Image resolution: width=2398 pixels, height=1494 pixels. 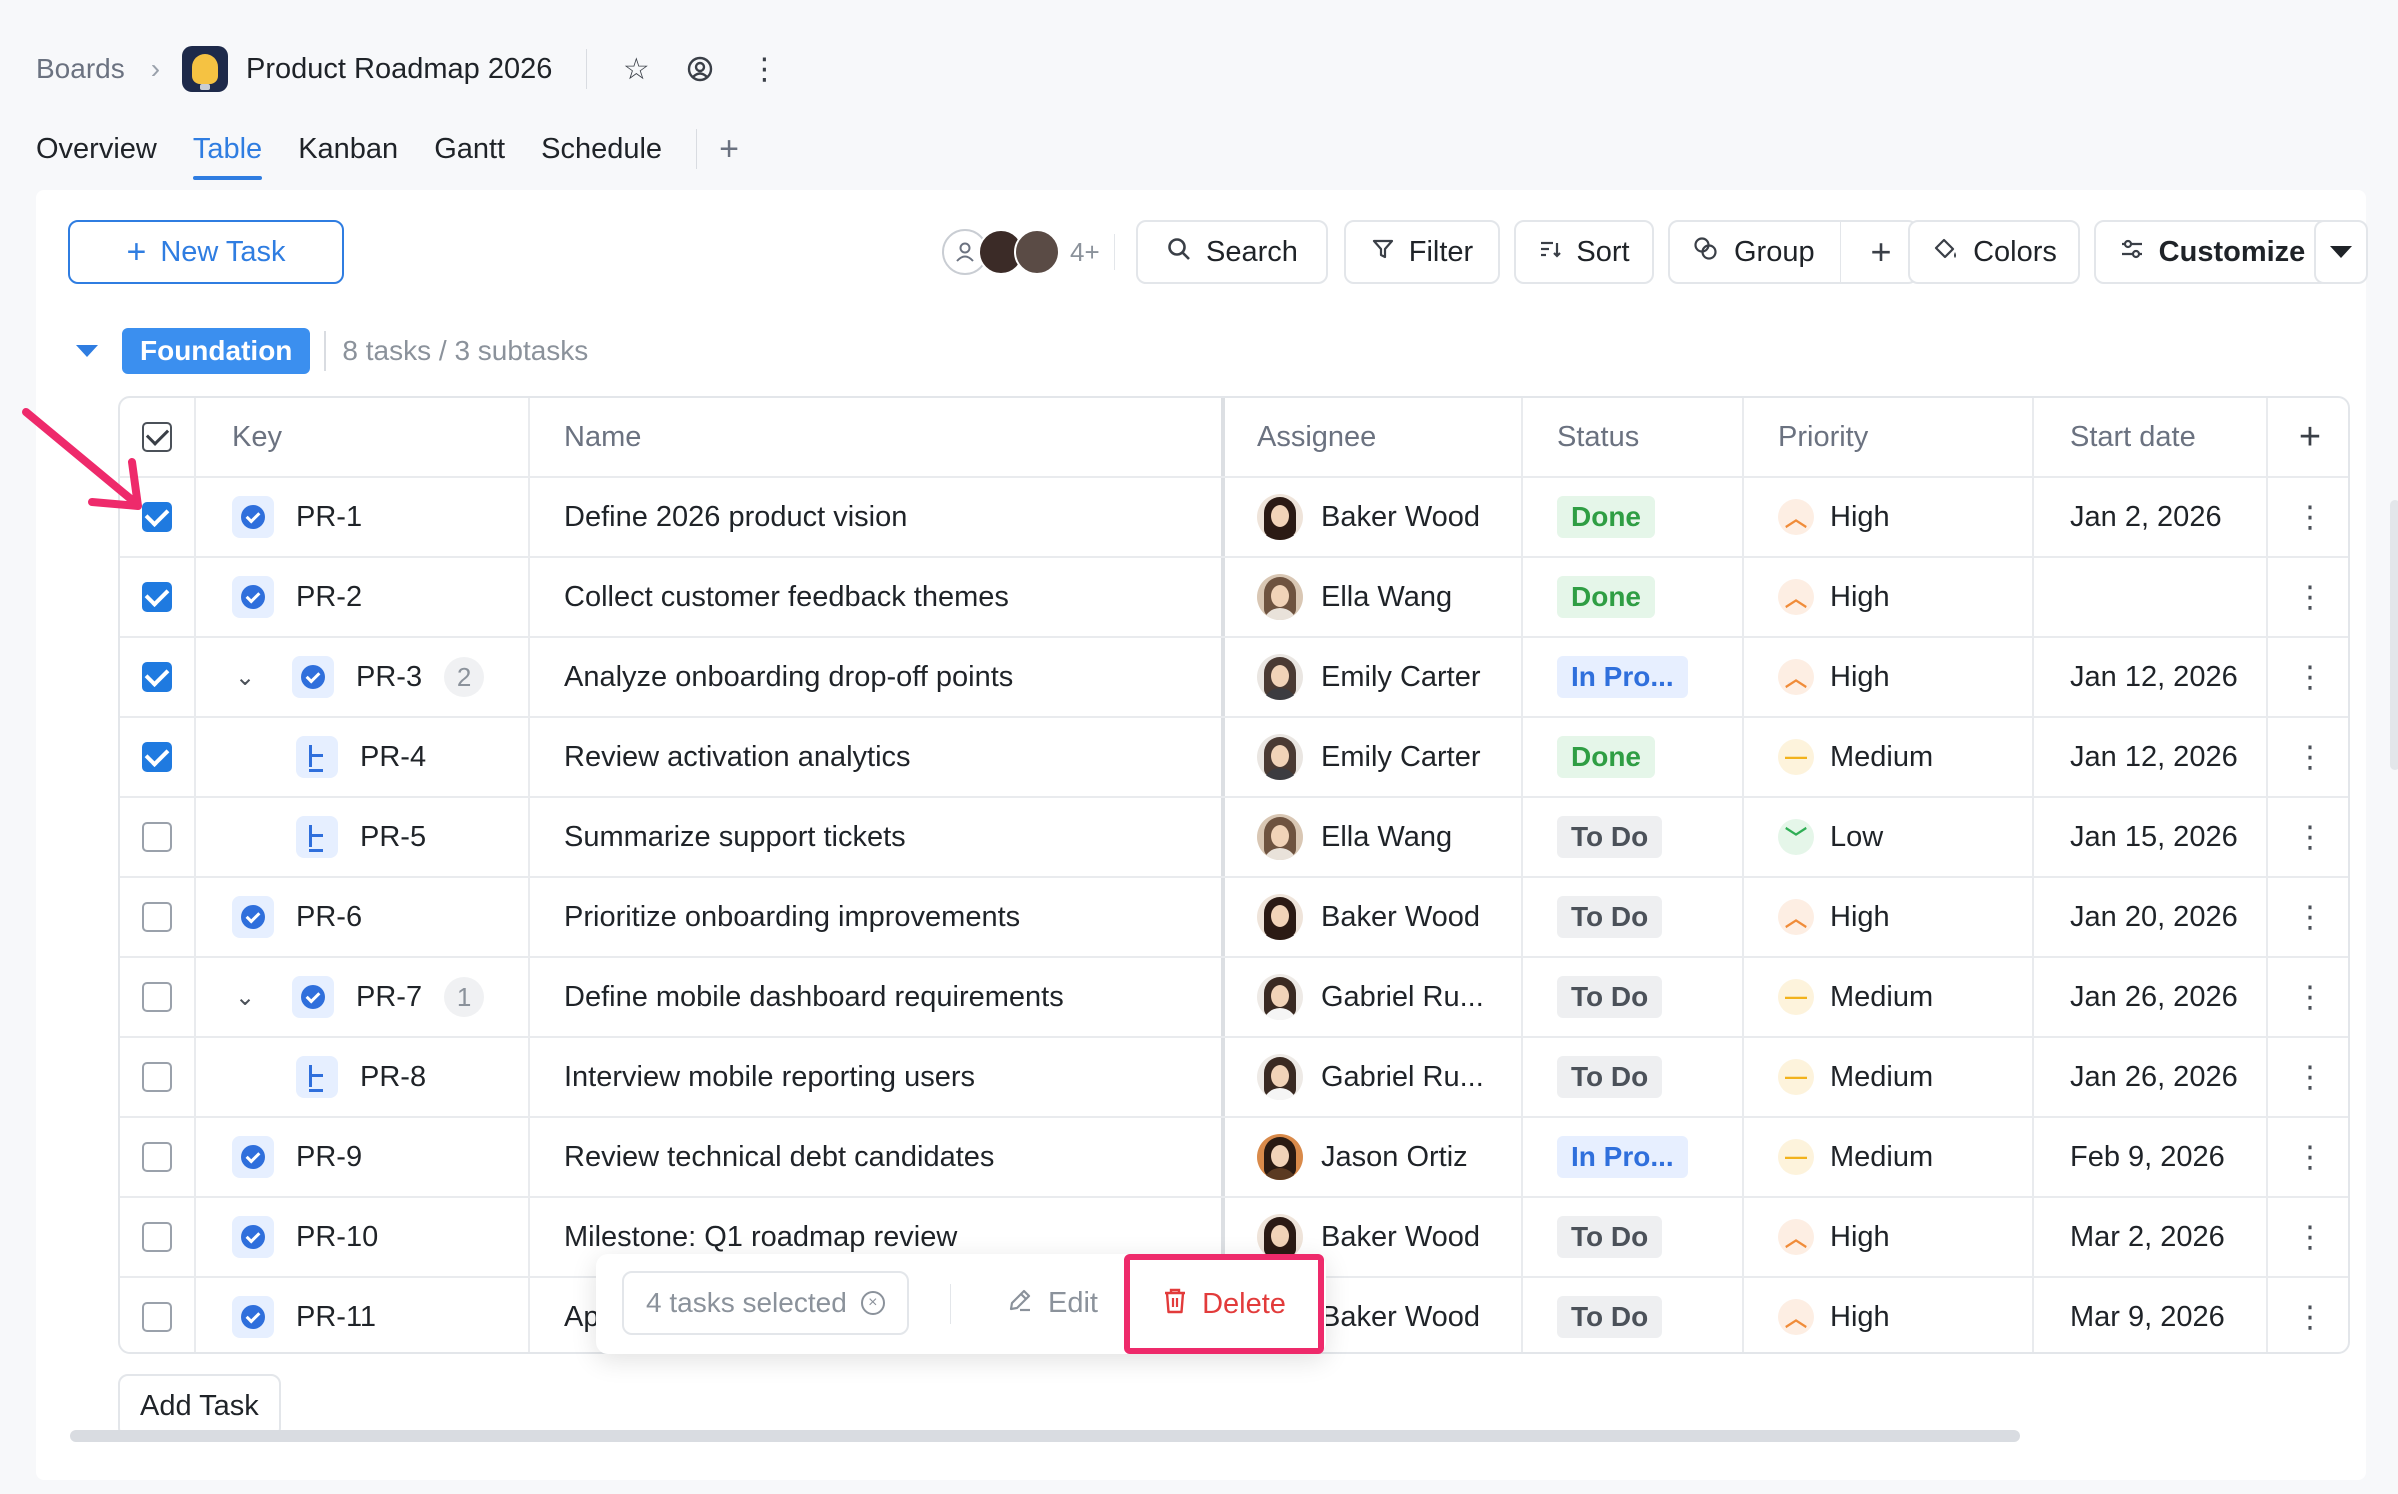 I want to click on add-task-button: Add Task, so click(x=199, y=1406).